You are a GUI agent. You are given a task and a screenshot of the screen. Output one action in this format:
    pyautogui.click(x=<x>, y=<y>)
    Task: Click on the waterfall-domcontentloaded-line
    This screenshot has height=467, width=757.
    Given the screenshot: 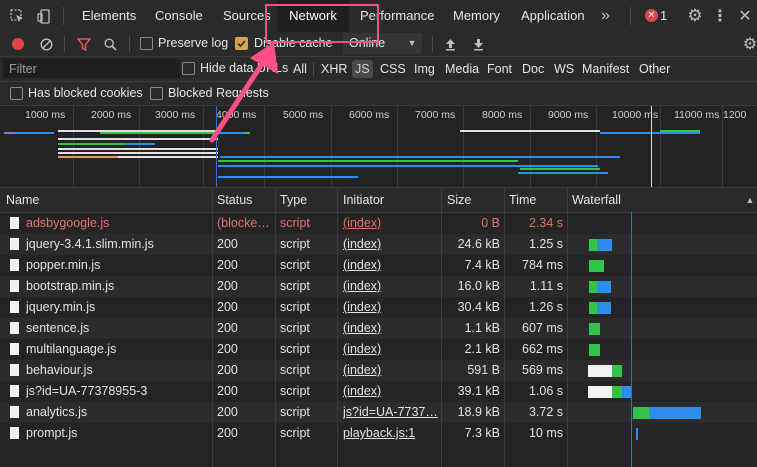 What is the action you would take?
    pyautogui.click(x=631, y=339)
    